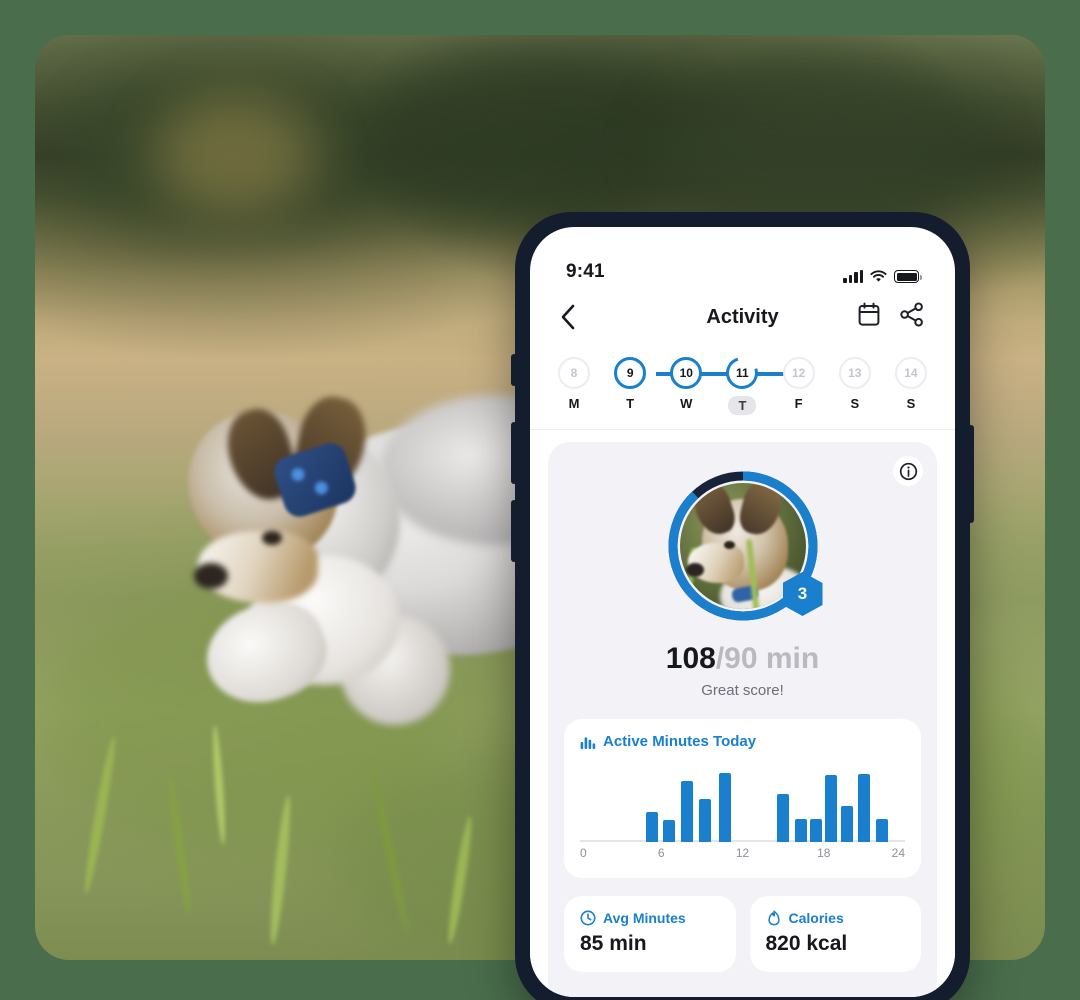 Image resolution: width=1080 pixels, height=1000 pixels. I want to click on chart-plot-area, so click(742, 801).